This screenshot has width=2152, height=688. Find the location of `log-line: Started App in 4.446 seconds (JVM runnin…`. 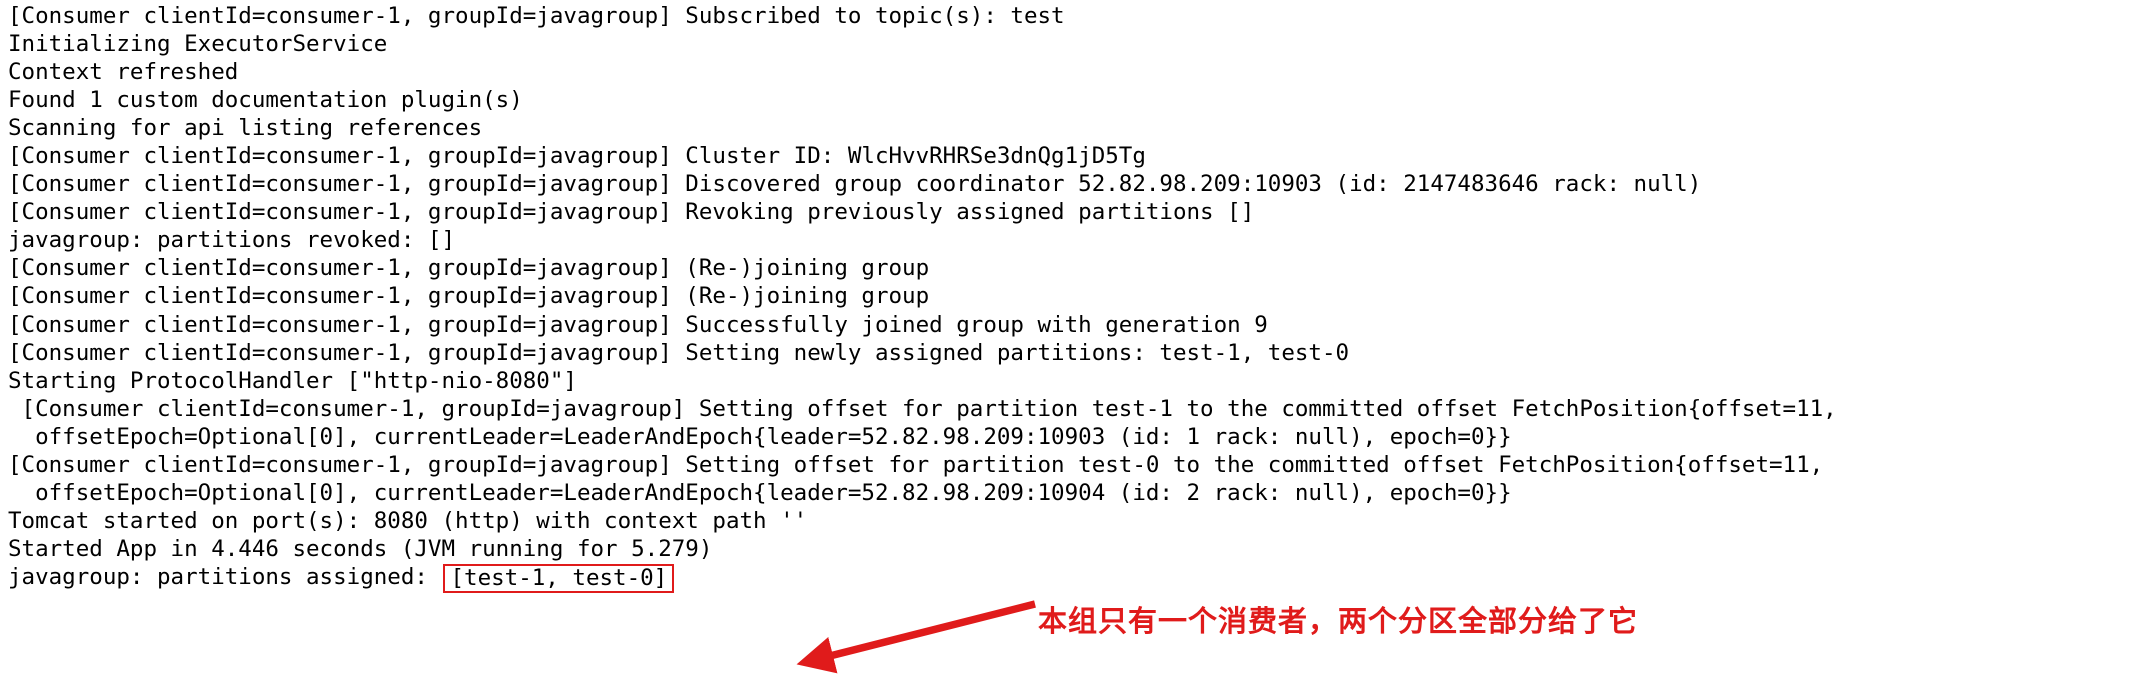

log-line: Started App in 4.446 seconds (JVM runnin… is located at coordinates (360, 548).